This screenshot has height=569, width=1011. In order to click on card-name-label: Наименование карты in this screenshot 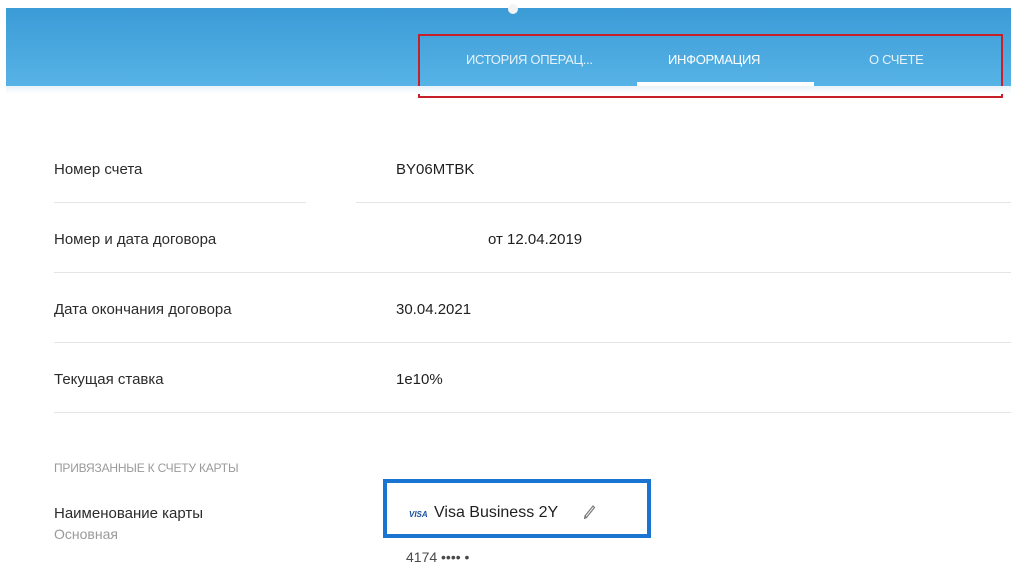, I will do `click(129, 513)`.